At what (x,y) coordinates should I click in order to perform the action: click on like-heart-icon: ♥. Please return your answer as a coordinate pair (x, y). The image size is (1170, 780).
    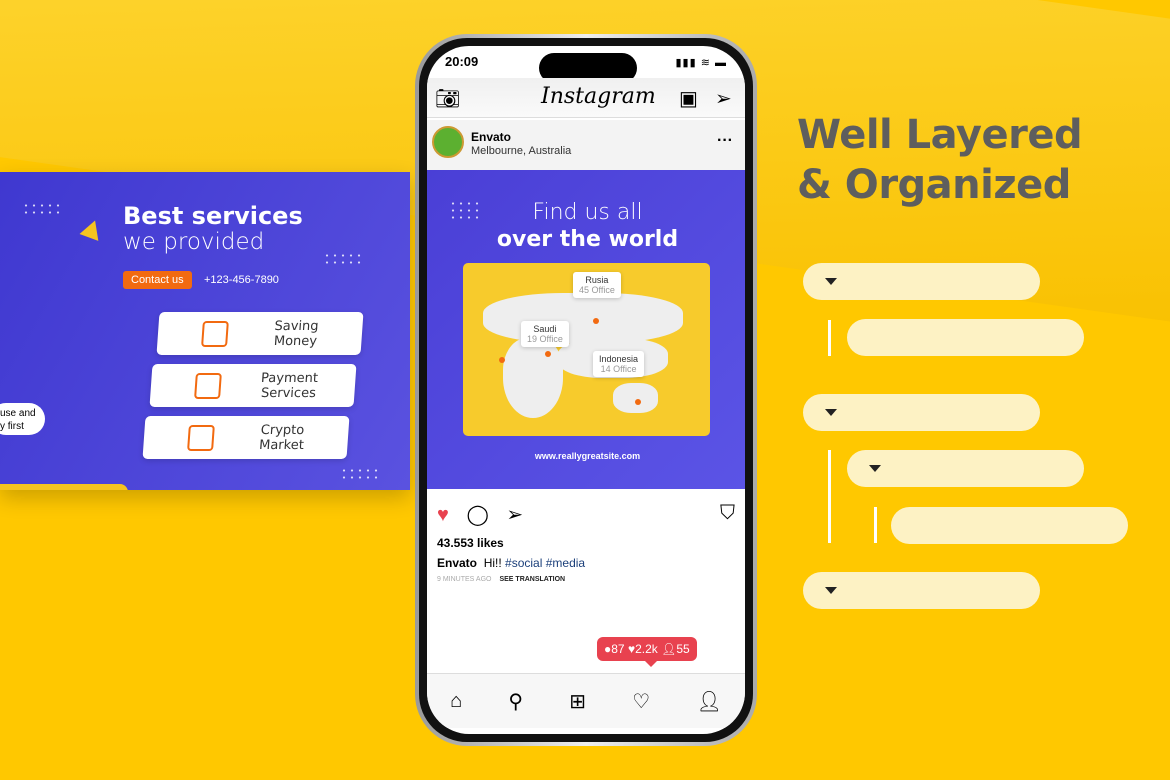
    Looking at the image, I should click on (443, 515).